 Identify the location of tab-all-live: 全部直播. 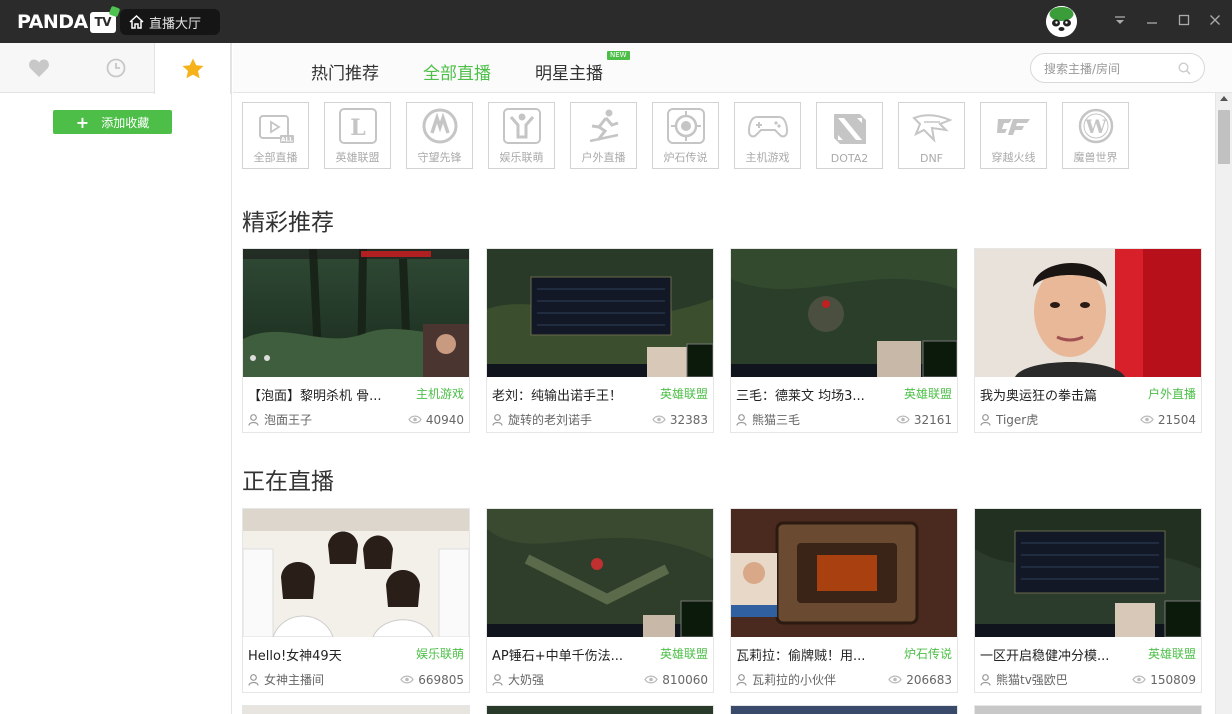
(457, 71).